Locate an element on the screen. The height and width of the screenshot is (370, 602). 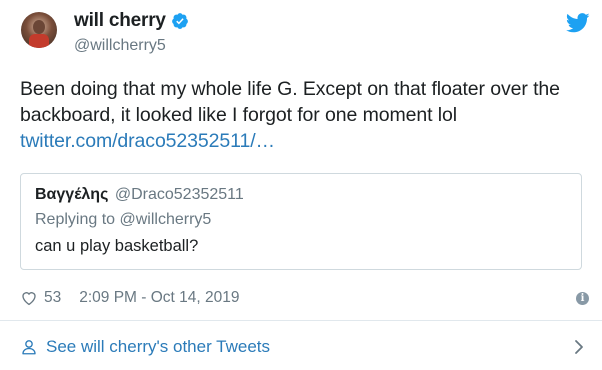
author-name-row: will cherry is located at coordinates (131, 21).